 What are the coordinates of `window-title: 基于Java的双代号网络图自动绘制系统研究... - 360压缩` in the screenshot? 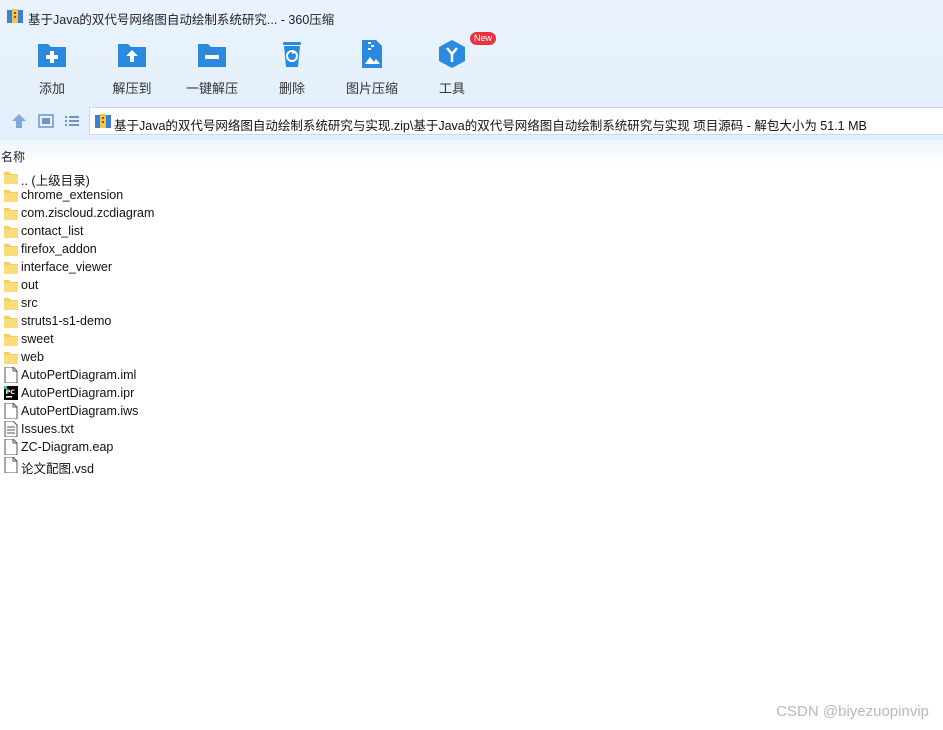 It's located at (181, 20).